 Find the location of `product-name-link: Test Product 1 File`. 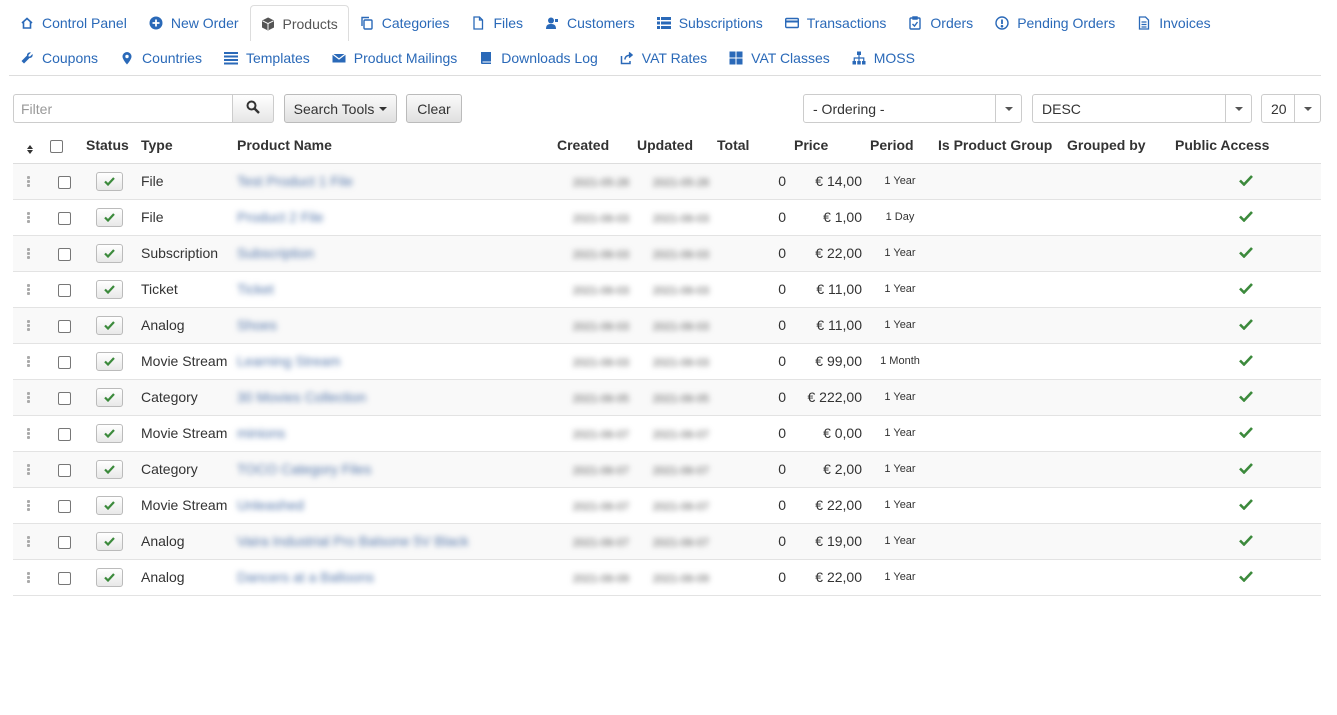

product-name-link: Test Product 1 File is located at coordinates (295, 181).